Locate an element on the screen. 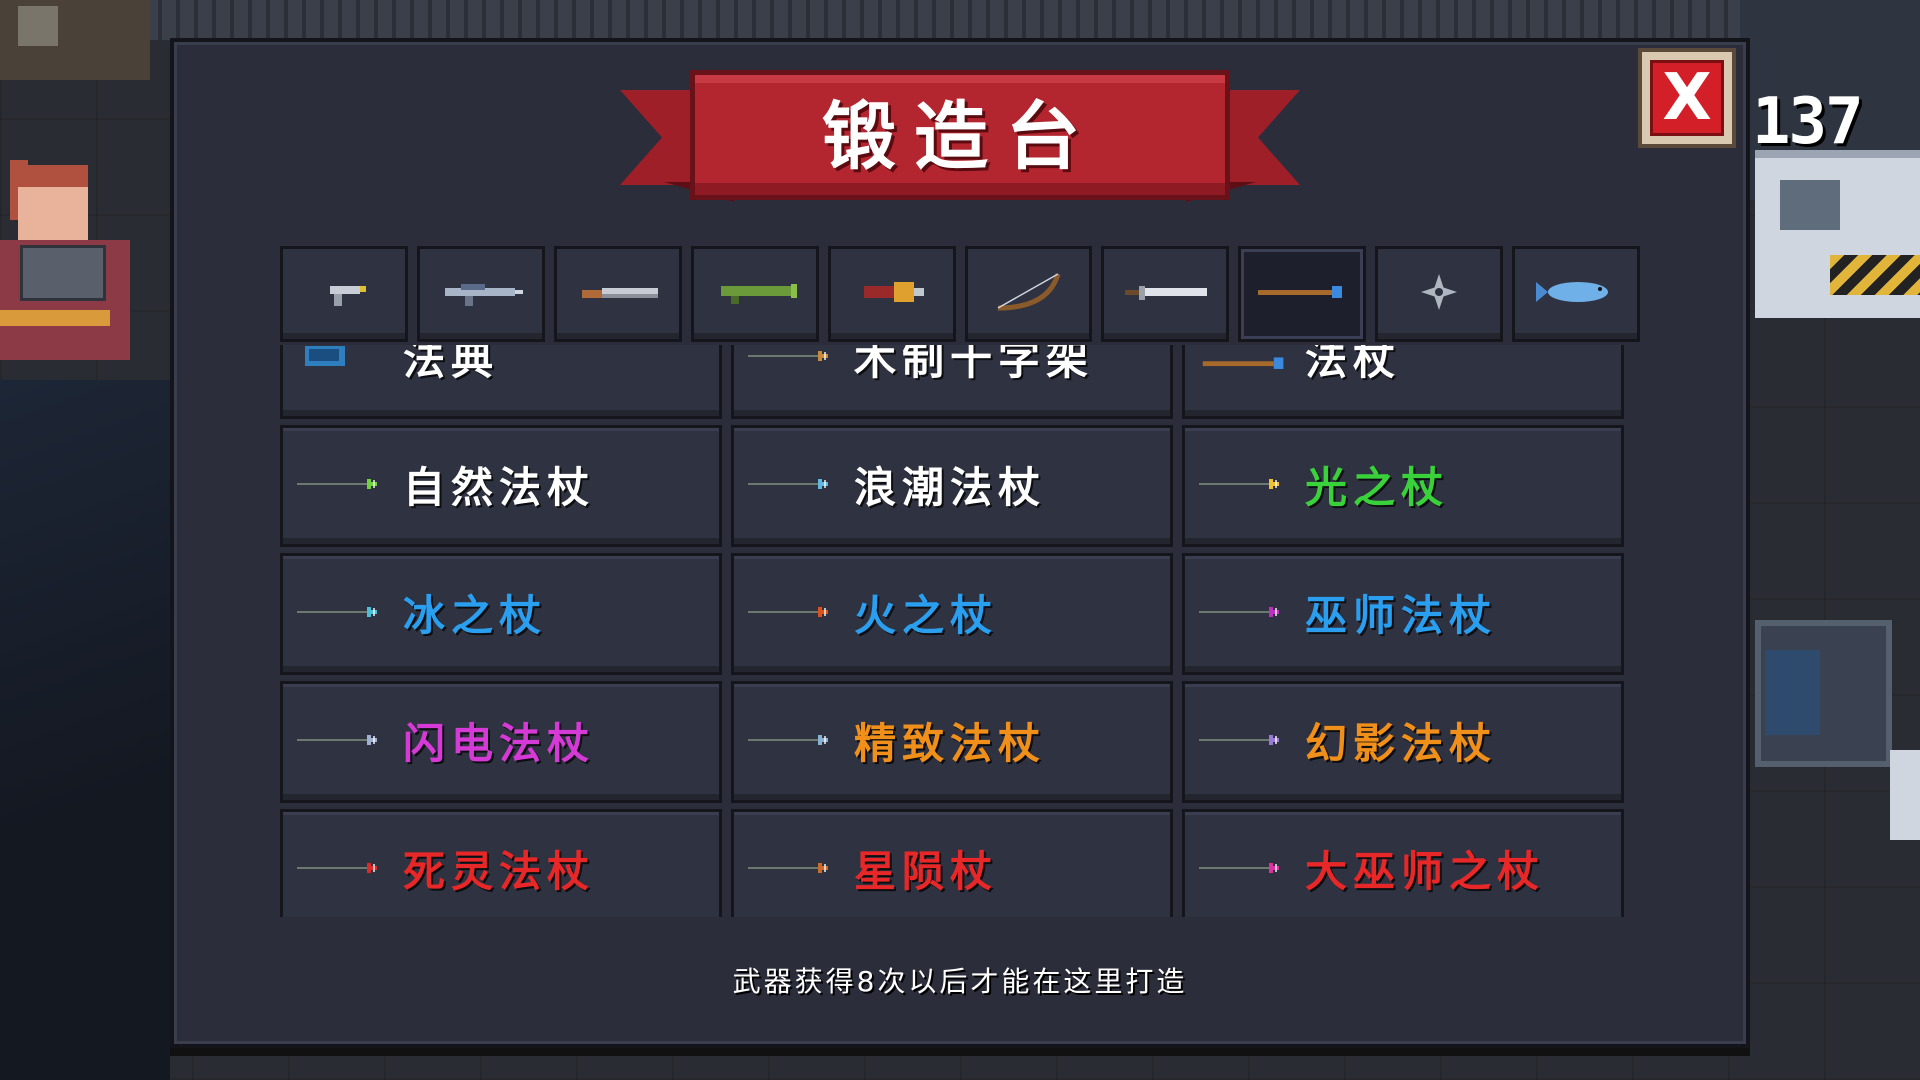 The image size is (1920, 1080). weapon-cell: 自然法杖 is located at coordinates (501, 486).